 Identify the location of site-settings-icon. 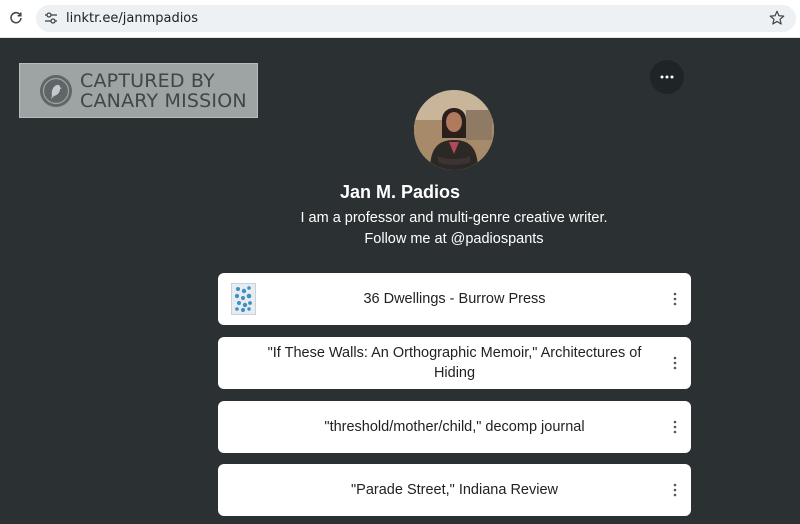
(51, 18).